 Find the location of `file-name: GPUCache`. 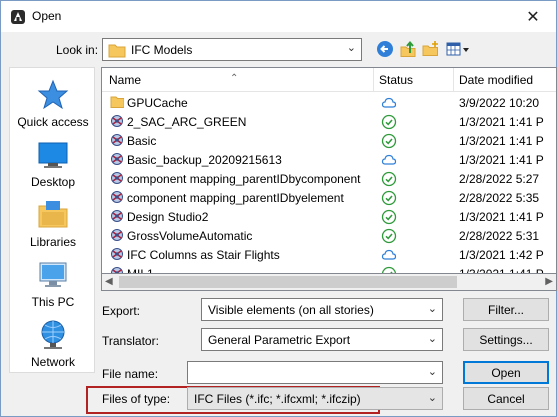

file-name: GPUCache is located at coordinates (157, 103).